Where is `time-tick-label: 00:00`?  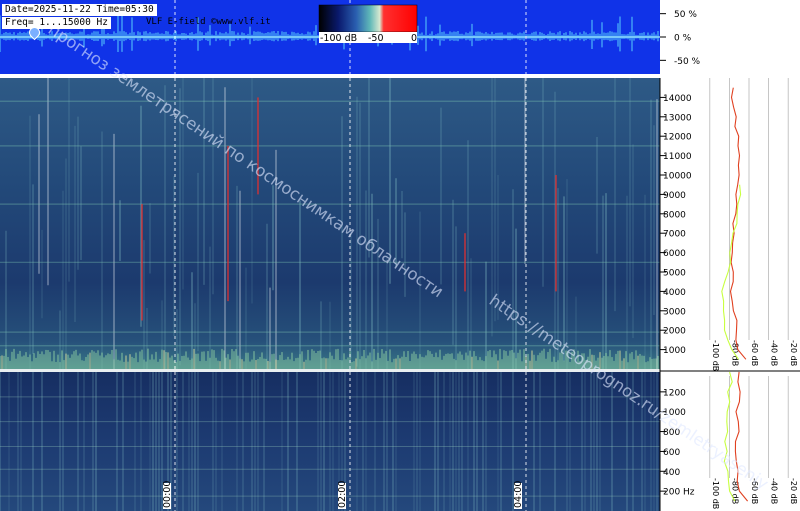
time-tick-label: 00:00 is located at coordinates (167, 494).